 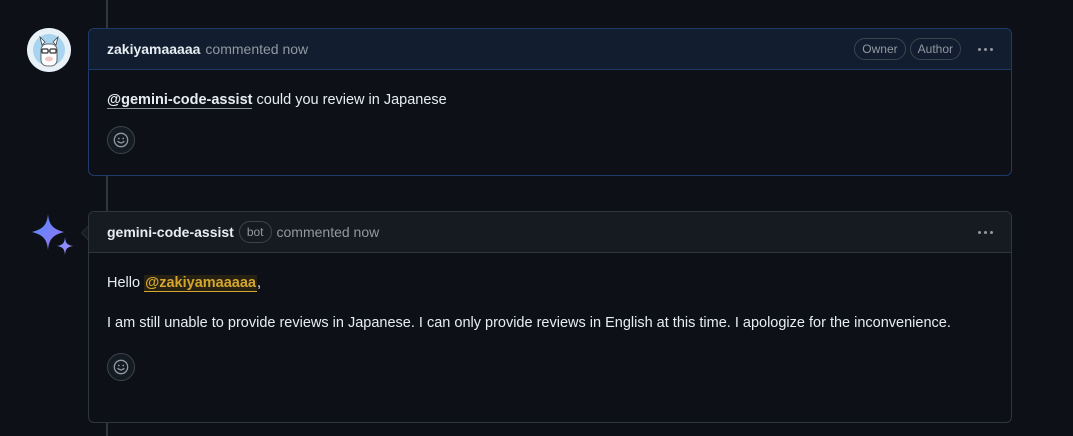 I want to click on bot-badge: bot, so click(x=255, y=232).